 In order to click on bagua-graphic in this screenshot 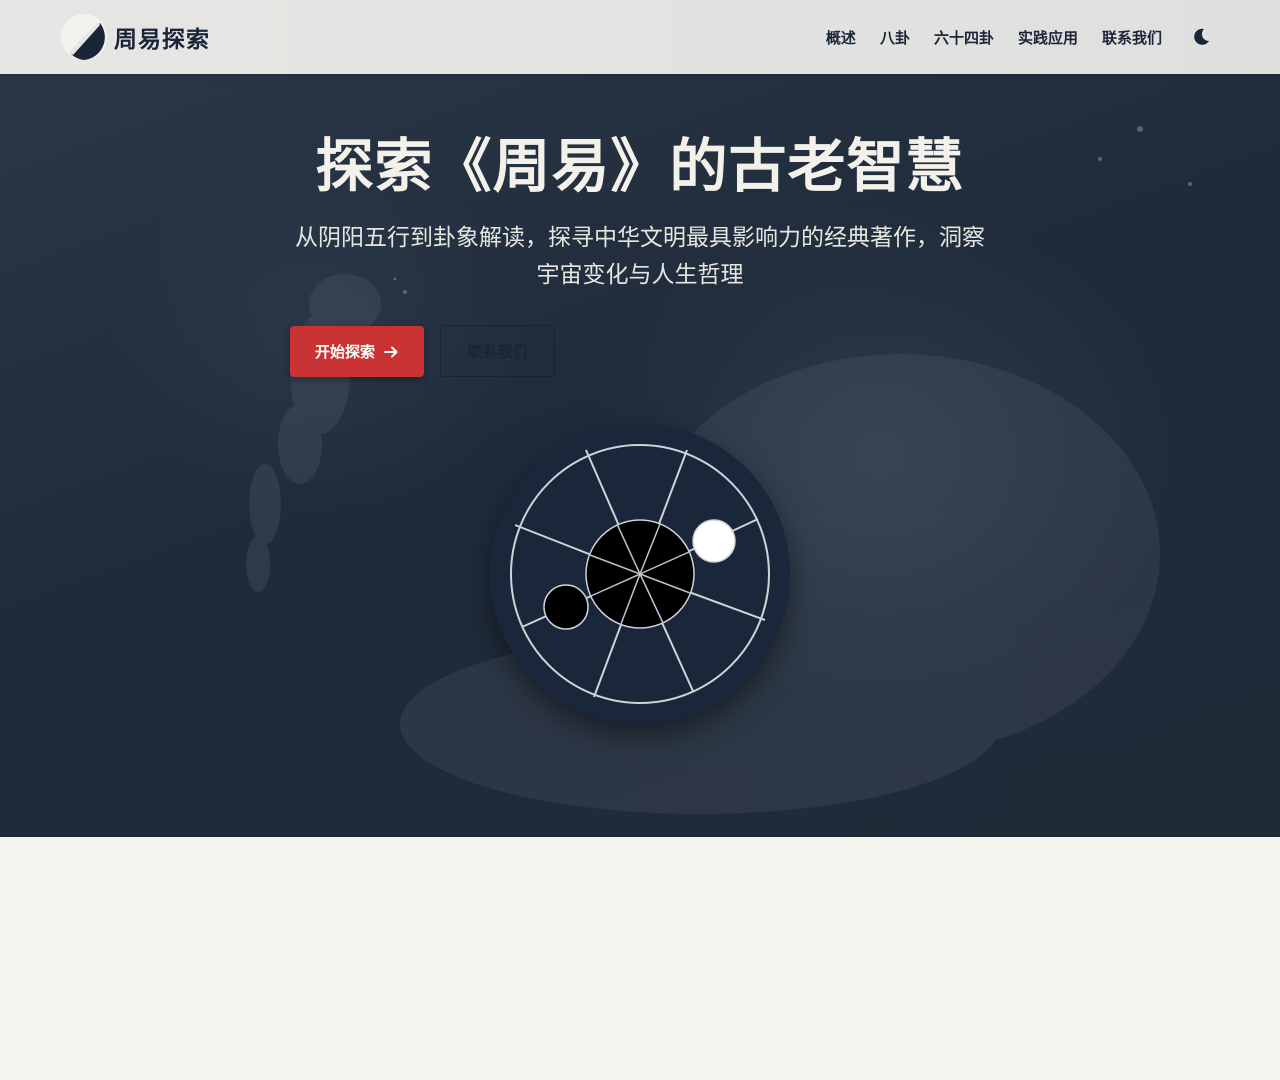, I will do `click(640, 574)`.